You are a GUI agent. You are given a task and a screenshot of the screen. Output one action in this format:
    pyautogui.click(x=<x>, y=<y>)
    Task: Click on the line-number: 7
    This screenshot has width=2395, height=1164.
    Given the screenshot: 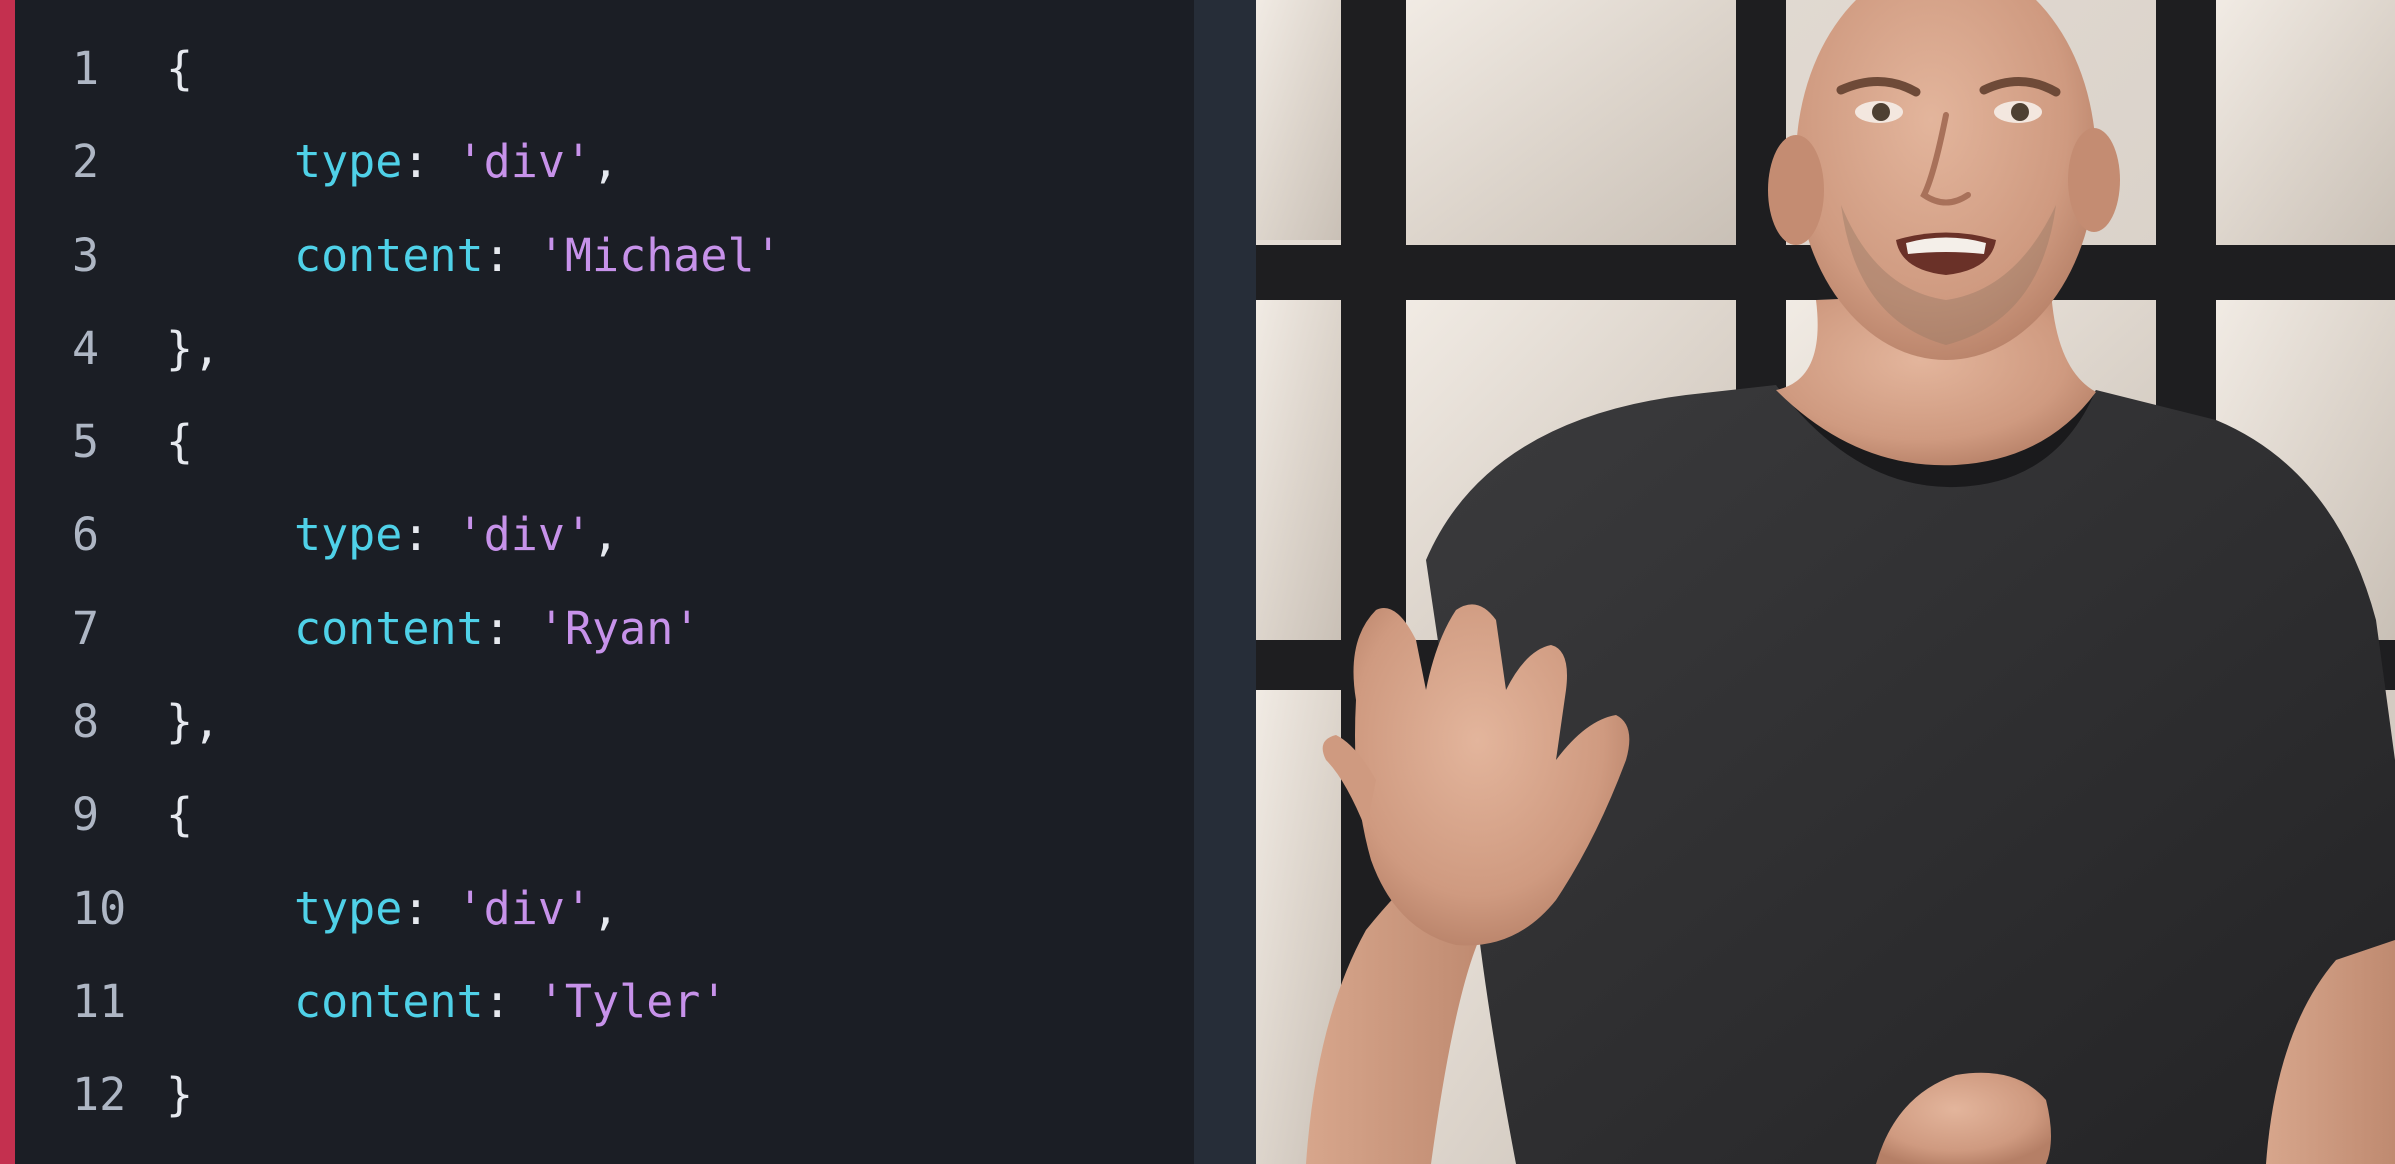 What is the action you would take?
    pyautogui.click(x=86, y=628)
    